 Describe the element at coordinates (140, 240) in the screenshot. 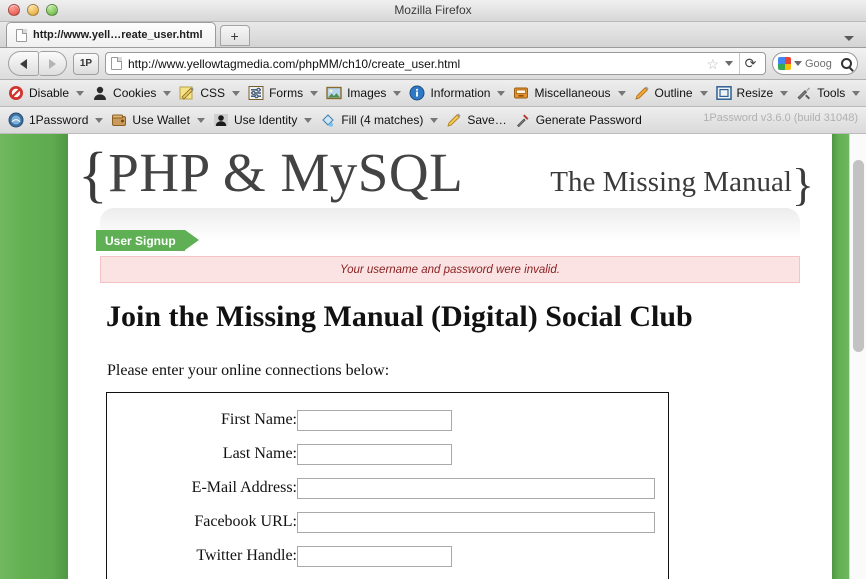

I see `section-tab-label: User Signup` at that location.